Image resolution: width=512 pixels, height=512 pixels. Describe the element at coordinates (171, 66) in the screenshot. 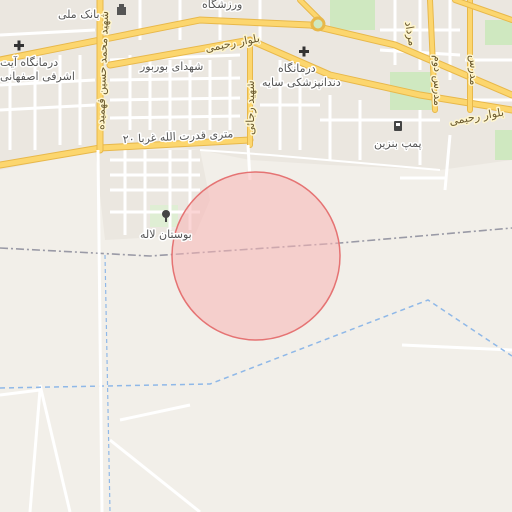

I see `shohada-boorboor-label: شهدای بوربور` at that location.